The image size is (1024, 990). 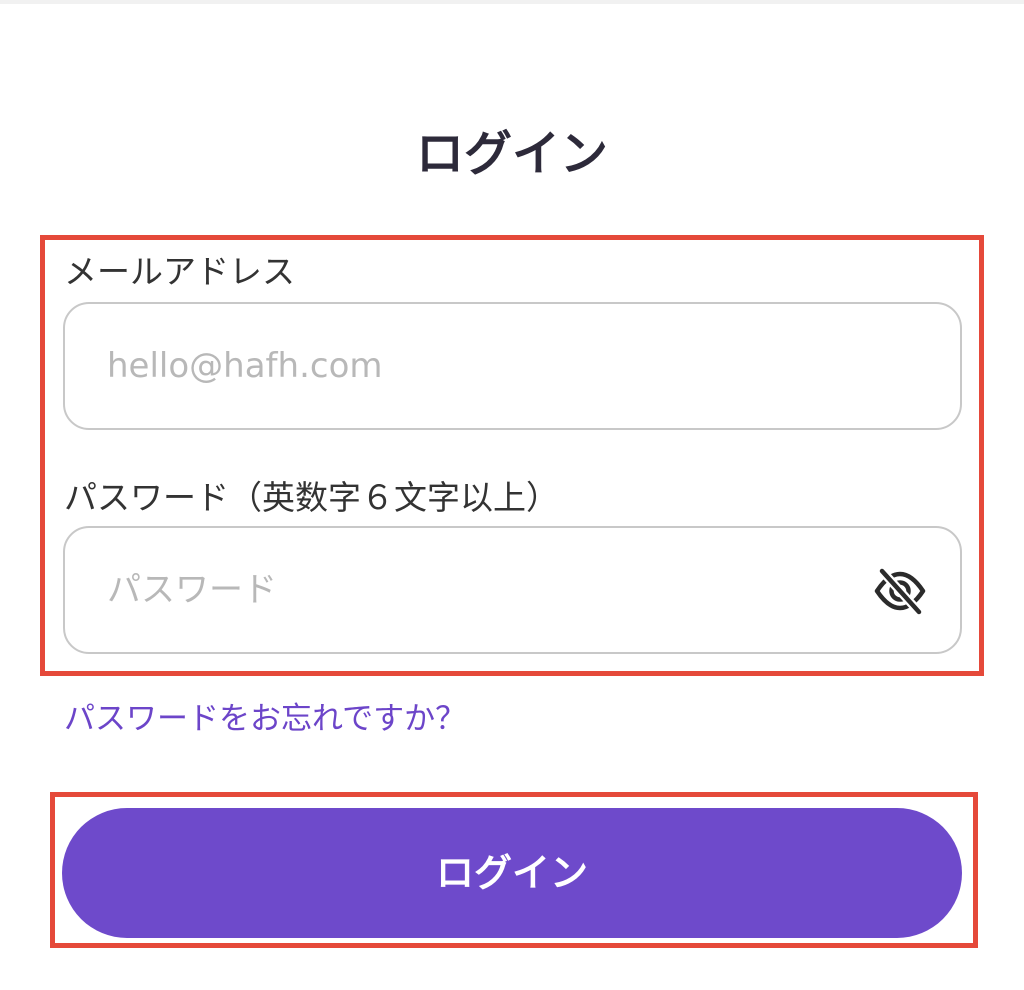 What do you see at coordinates (311, 497) in the screenshot?
I see `password-label: パスワード（英数字６文字以上）` at bounding box center [311, 497].